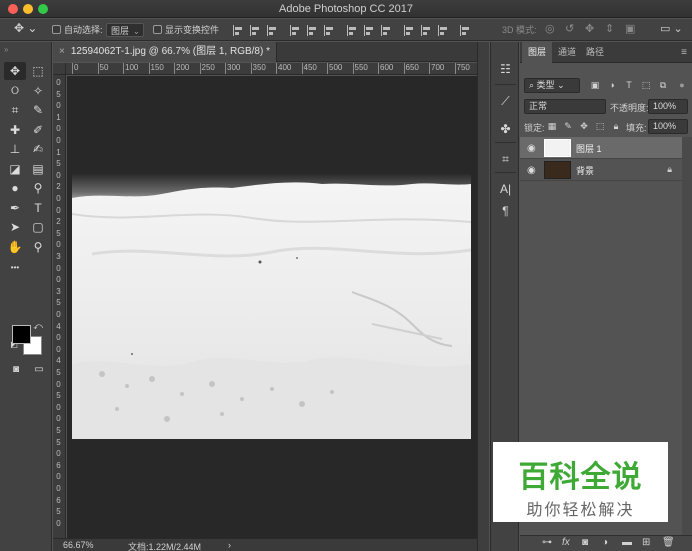 The height and width of the screenshot is (551, 692). What do you see at coordinates (62, 51) in the screenshot?
I see `close-tab-icon: ×` at bounding box center [62, 51].